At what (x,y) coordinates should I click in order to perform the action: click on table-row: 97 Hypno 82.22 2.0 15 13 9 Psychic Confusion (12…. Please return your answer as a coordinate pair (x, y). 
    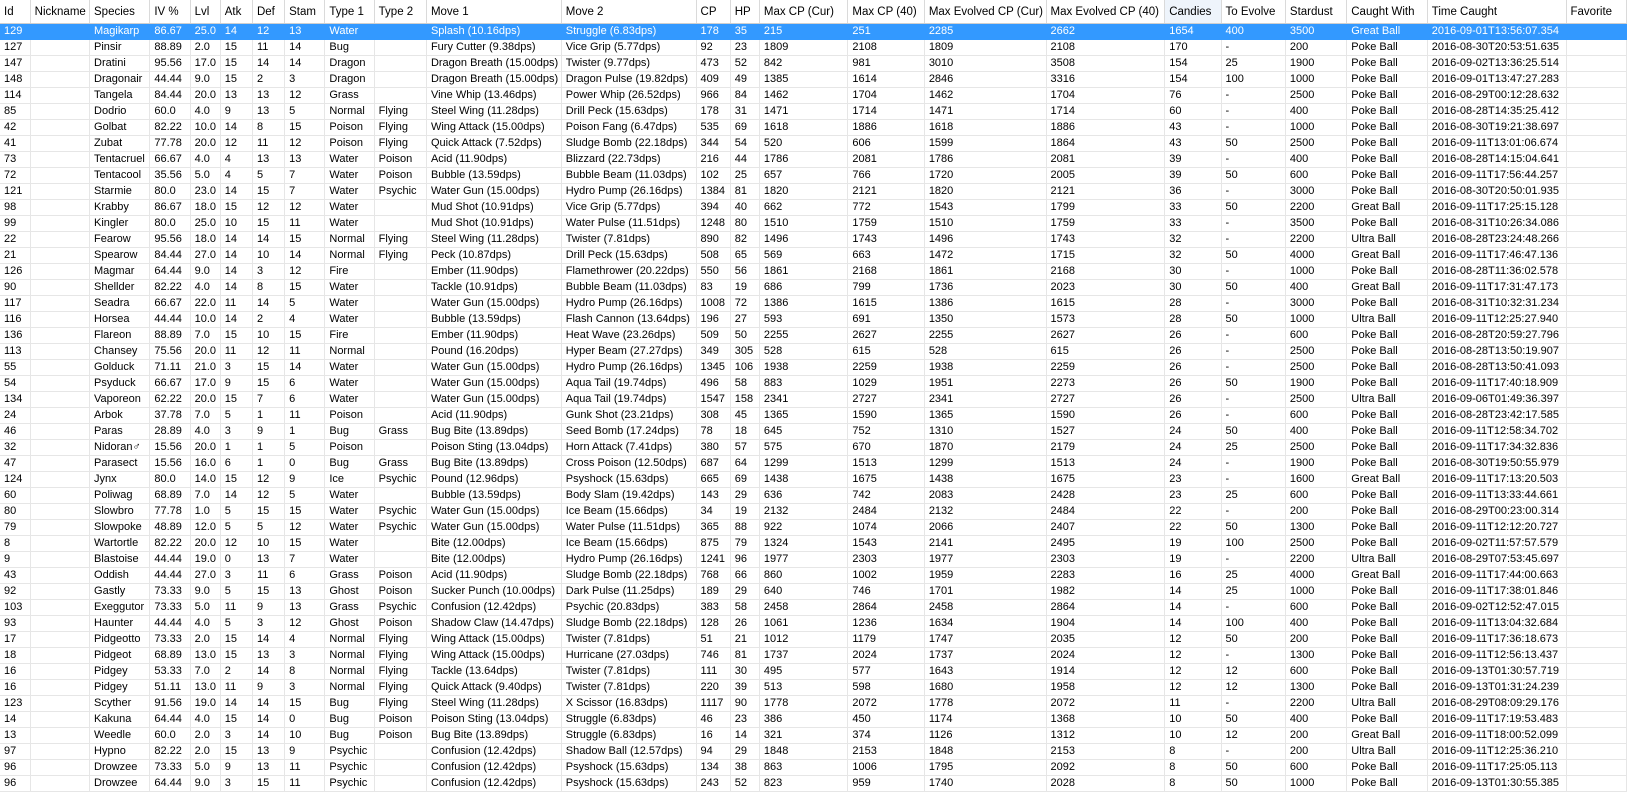
    Looking at the image, I should click on (813, 751).